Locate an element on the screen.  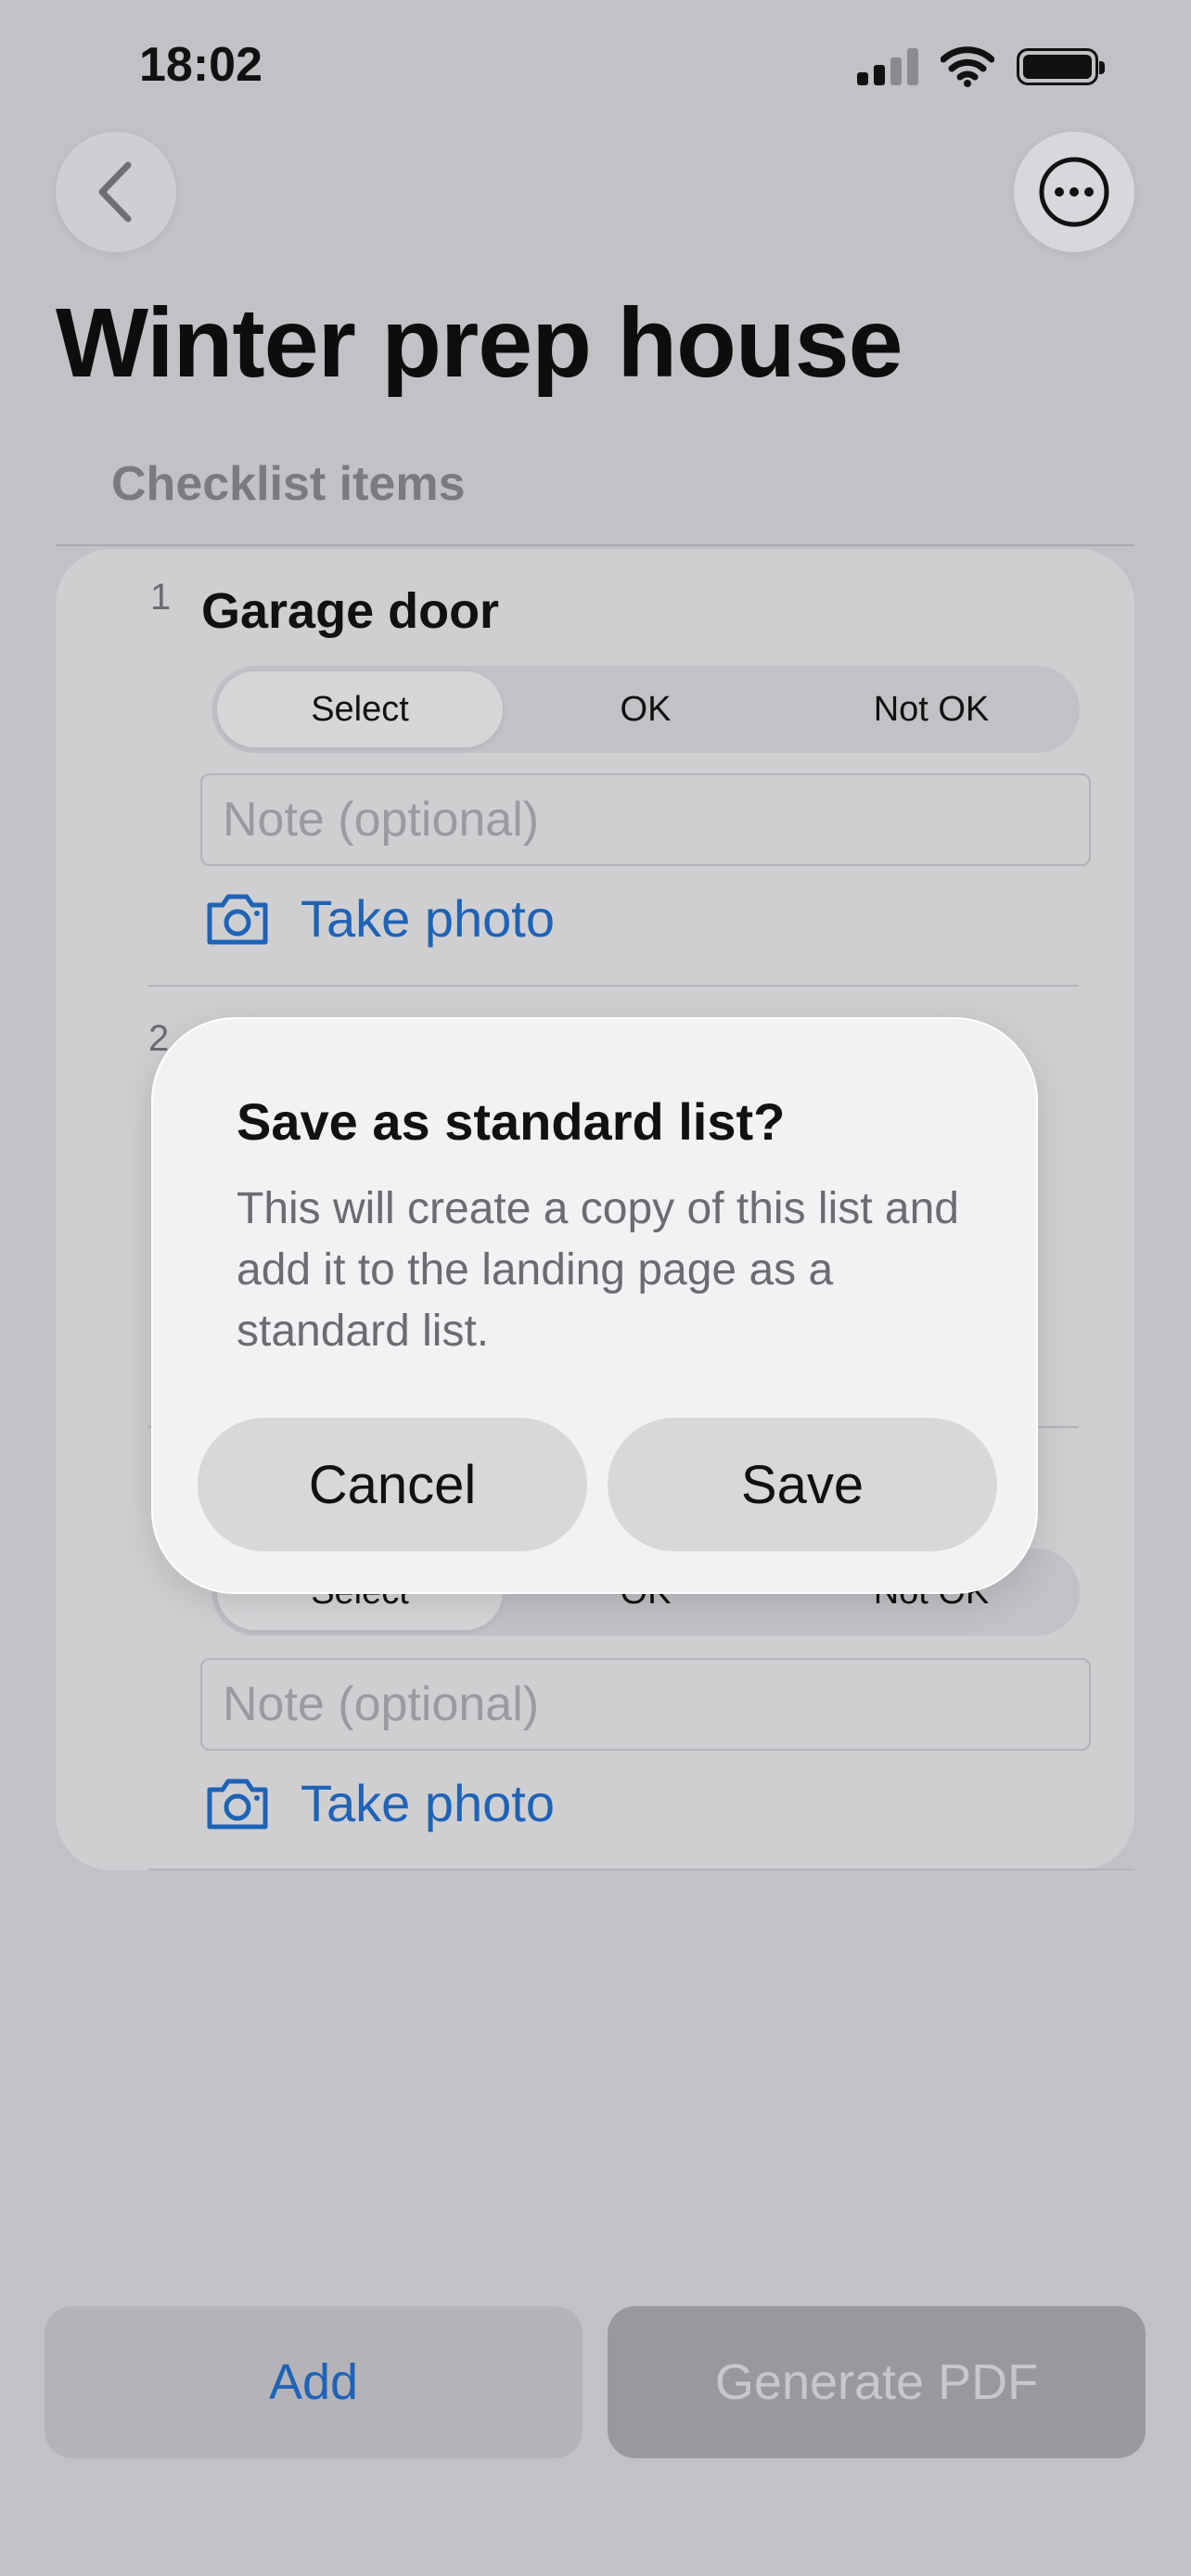
status-icons is located at coordinates (981, 66).